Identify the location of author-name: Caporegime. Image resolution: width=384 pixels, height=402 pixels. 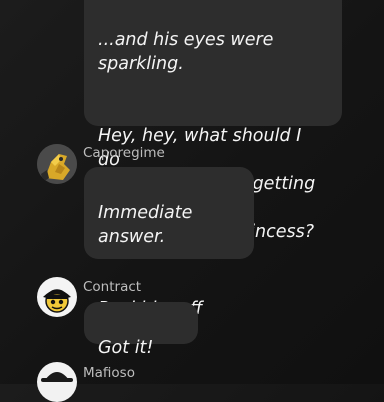
(124, 153).